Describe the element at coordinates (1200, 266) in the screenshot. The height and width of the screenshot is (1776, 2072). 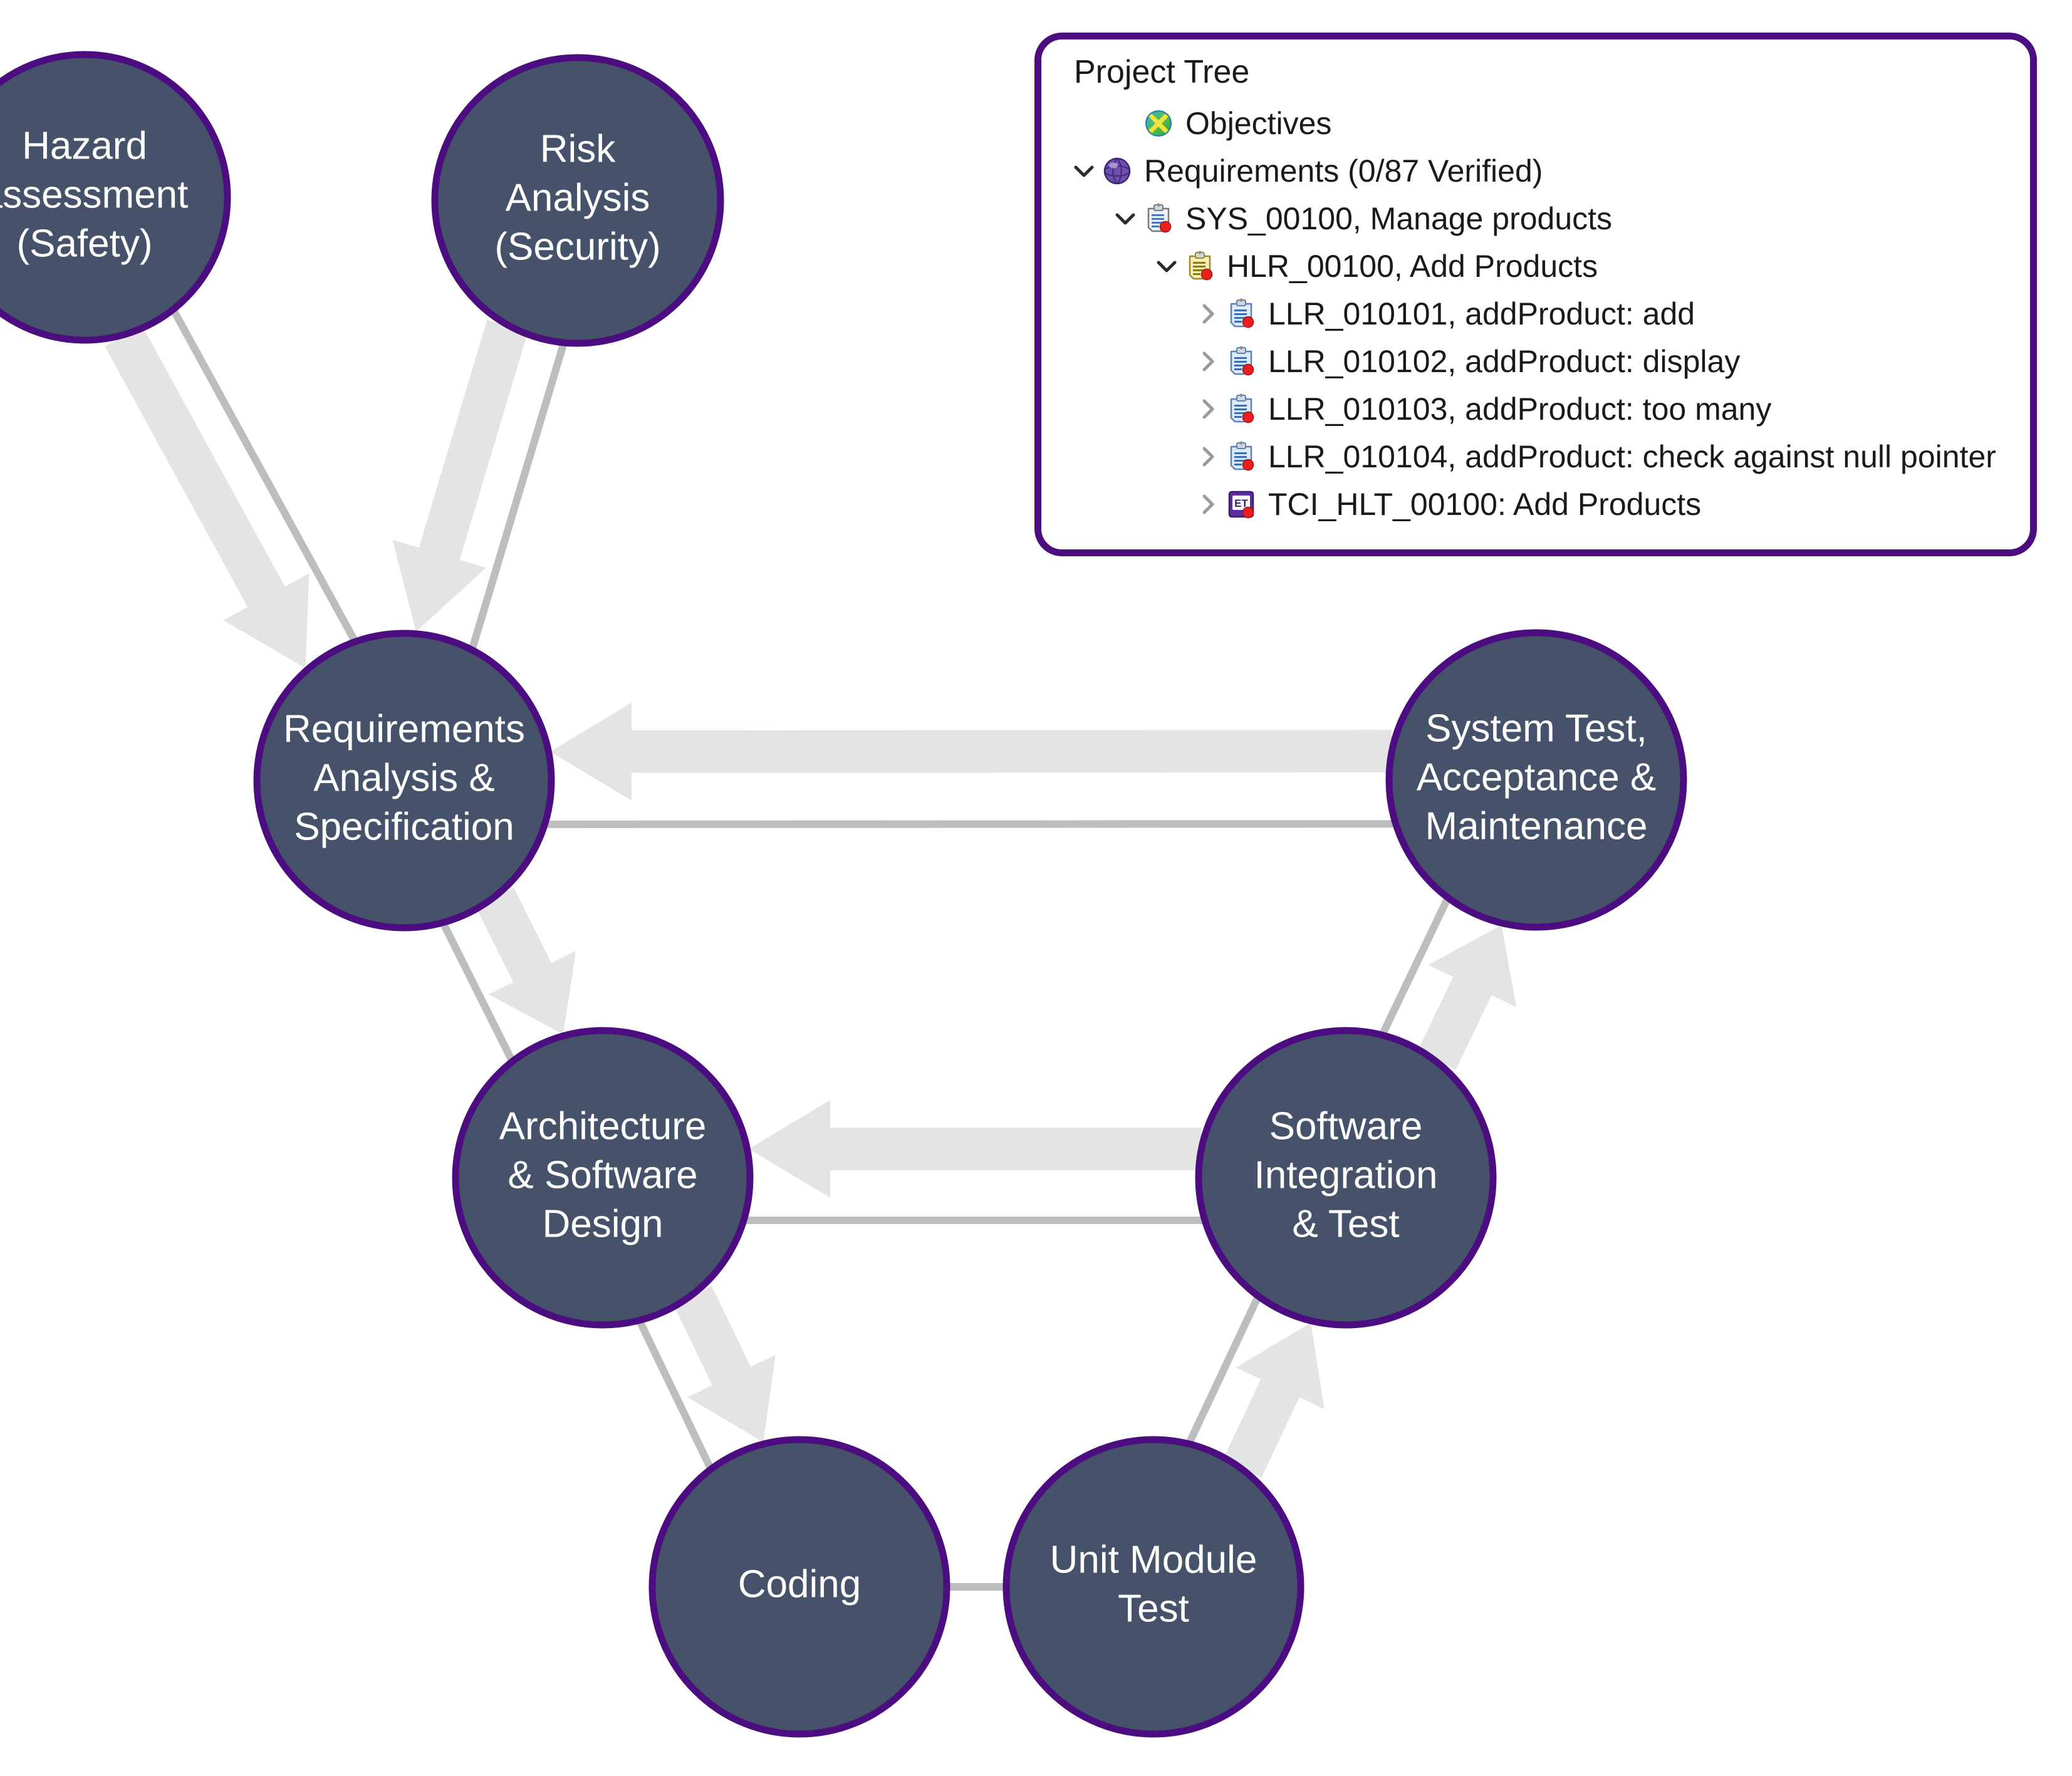
I see `high-level-requirement-icon` at that location.